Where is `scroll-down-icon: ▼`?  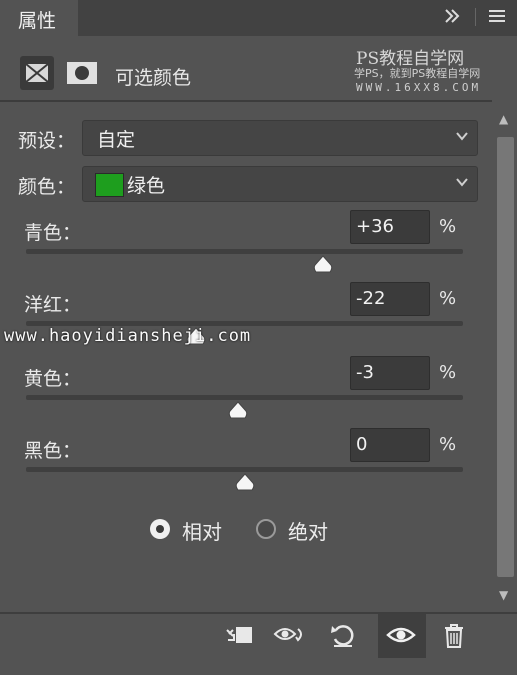
scroll-down-icon: ▼ is located at coordinates (503, 595).